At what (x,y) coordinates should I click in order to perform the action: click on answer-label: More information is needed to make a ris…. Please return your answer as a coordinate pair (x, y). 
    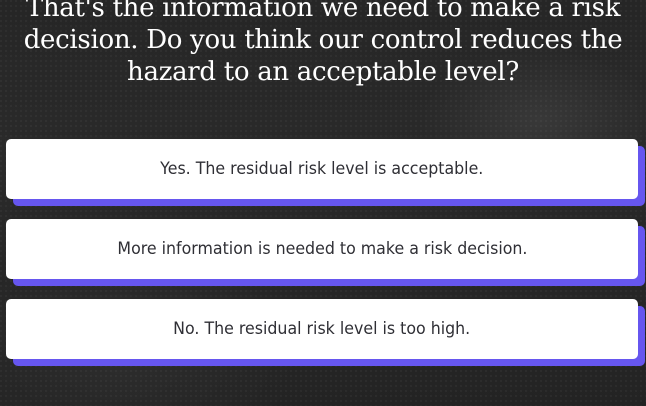
    Looking at the image, I should click on (321, 249).